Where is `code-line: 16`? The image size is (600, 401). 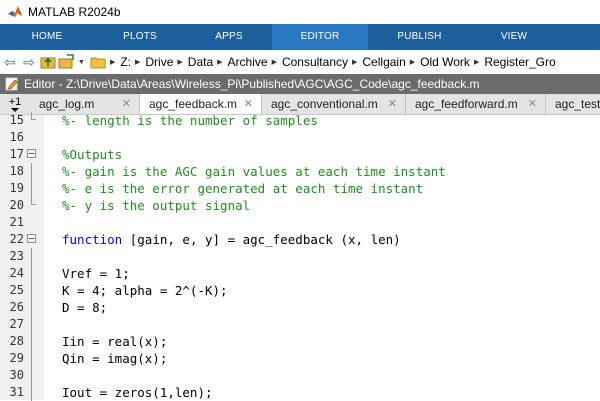
code-line: 16 is located at coordinates (300, 137).